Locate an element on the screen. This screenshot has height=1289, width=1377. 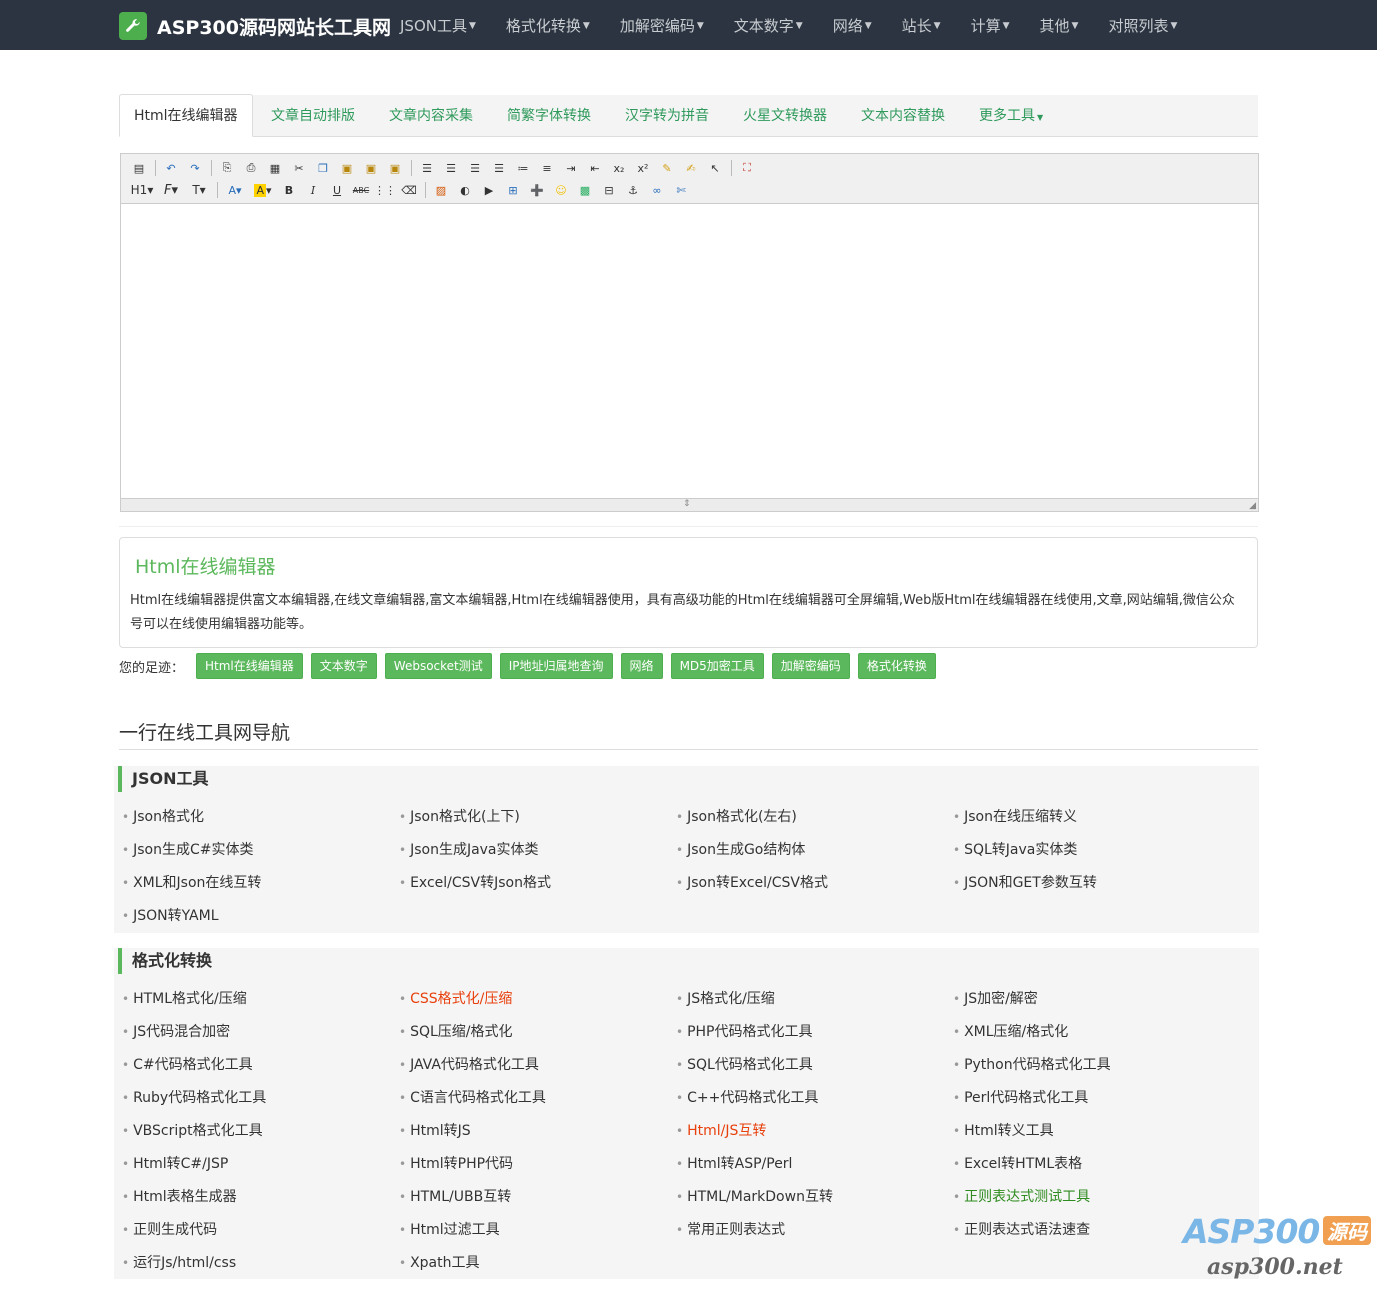
nav-tool-link: • 正则表达式语法速查 is located at coordinates (1021, 1229).